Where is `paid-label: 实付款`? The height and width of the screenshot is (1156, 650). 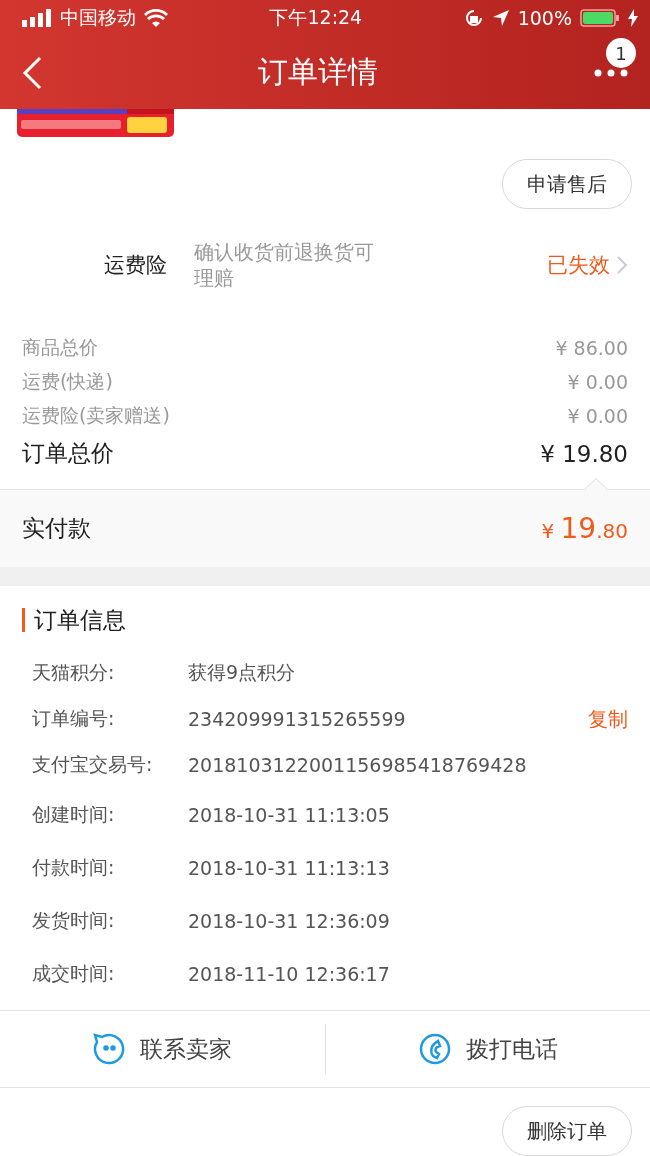
paid-label: 实付款 is located at coordinates (56, 528).